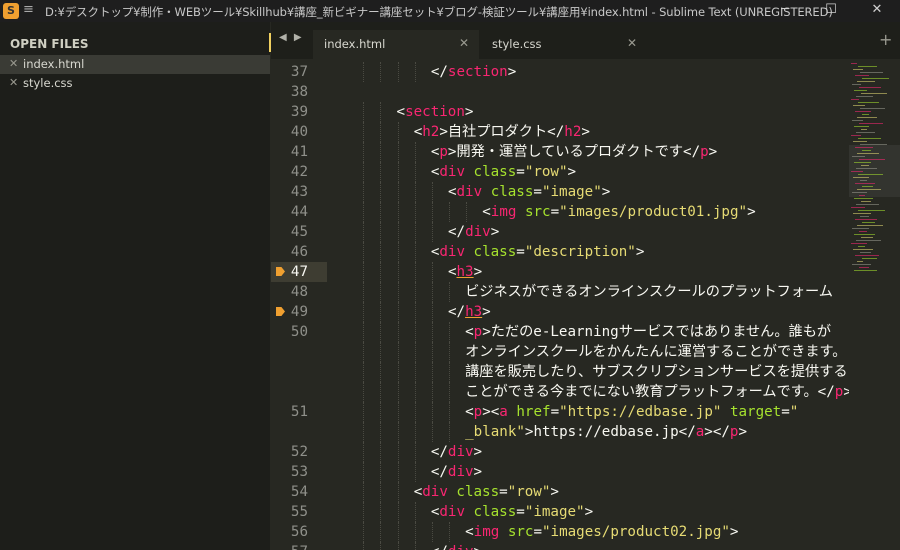 The image size is (900, 550). I want to click on code-line: オンラインスクールをかんたんに運営することができます。, so click(560, 352).